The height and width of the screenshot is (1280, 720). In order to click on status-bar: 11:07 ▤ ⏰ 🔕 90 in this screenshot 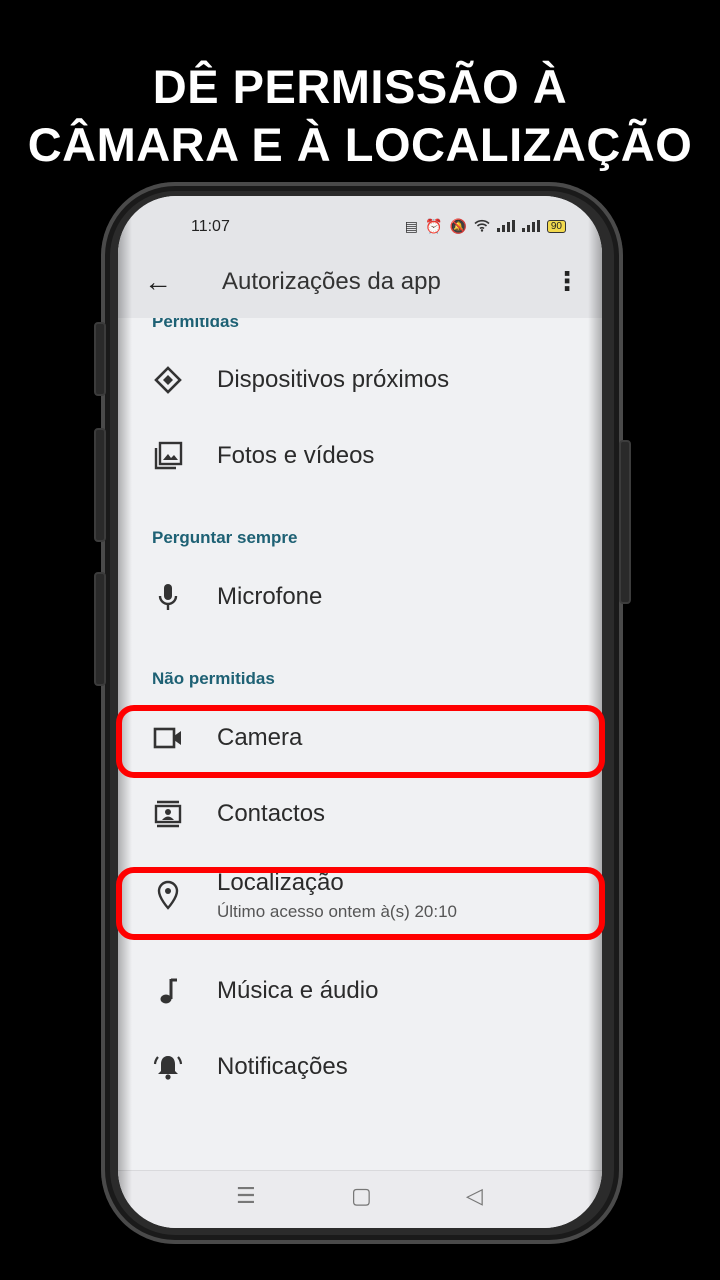, I will do `click(360, 227)`.